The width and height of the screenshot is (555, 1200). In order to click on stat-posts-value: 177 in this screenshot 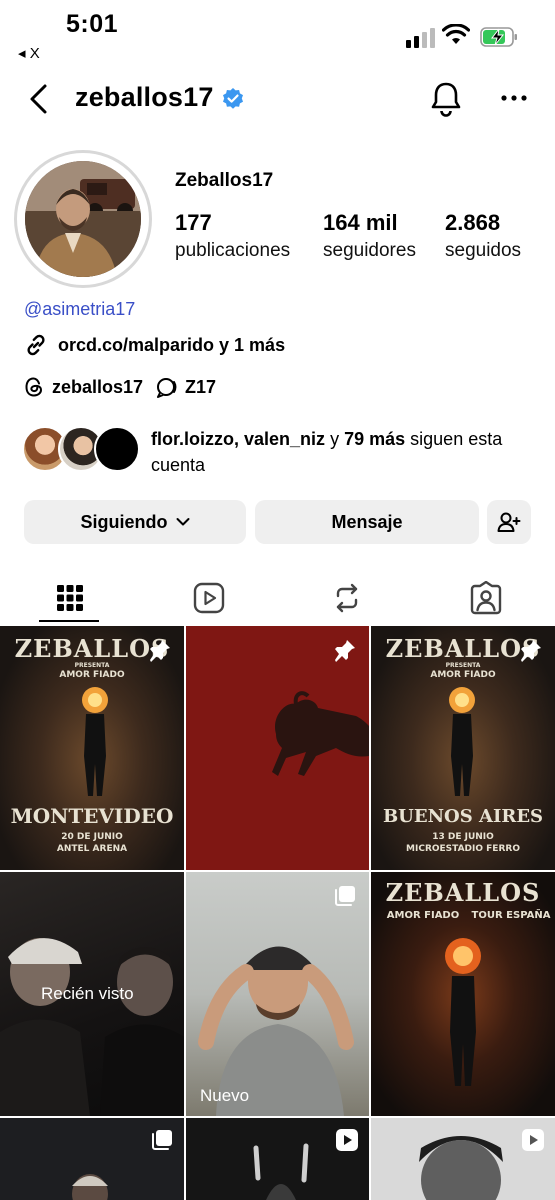, I will do `click(193, 222)`.